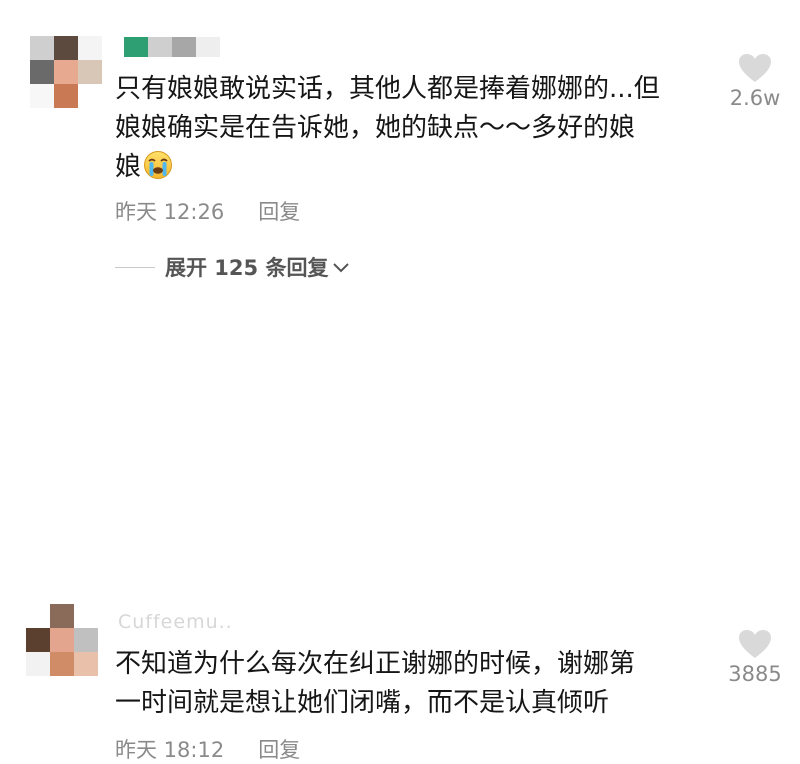 The height and width of the screenshot is (764, 800). Describe the element at coordinates (170, 750) in the screenshot. I see `comment-time: 昨天 18:12` at that location.